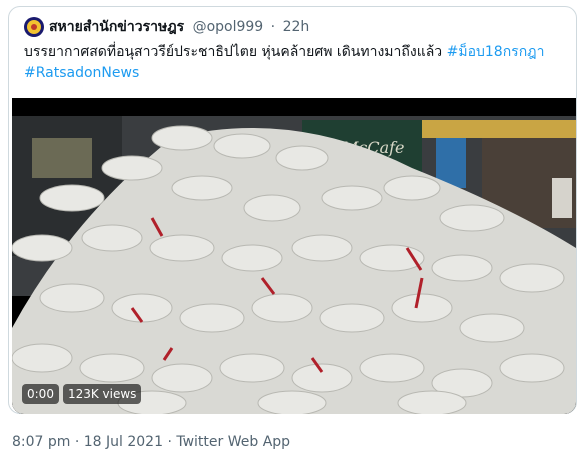  Describe the element at coordinates (228, 27) in the screenshot. I see `author-handle: @opol999` at that location.